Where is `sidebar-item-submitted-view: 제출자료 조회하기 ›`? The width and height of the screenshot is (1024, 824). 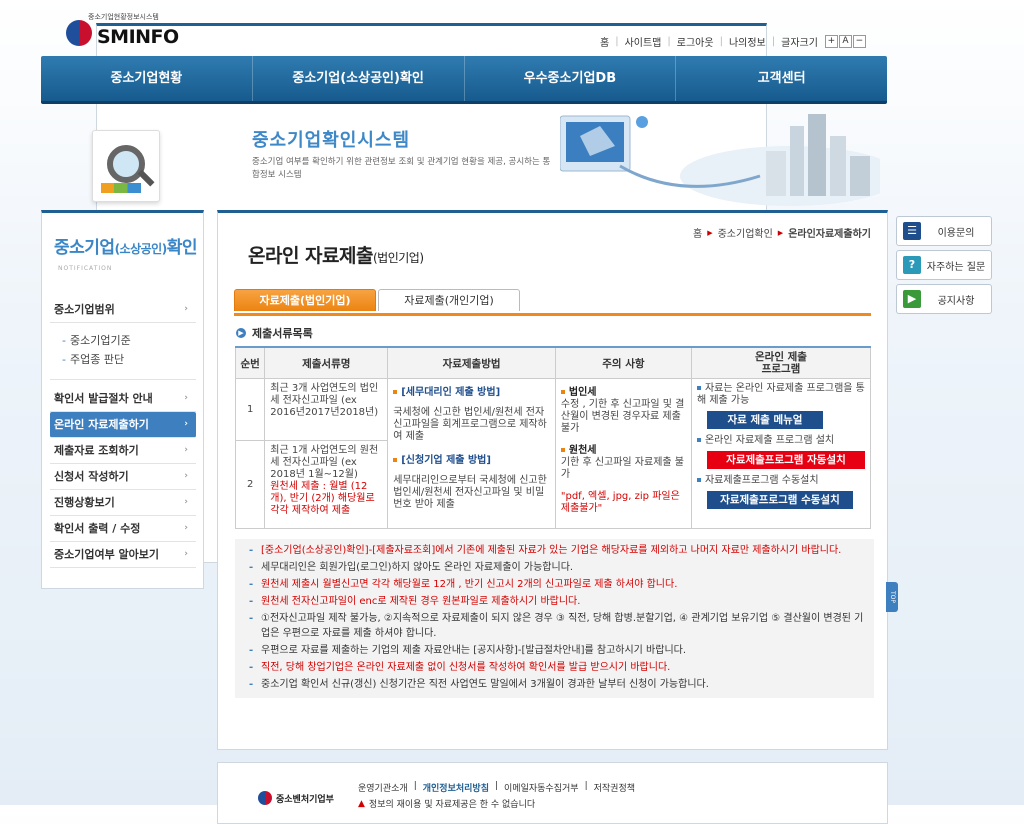
sidebar-item-submitted-view: 제출자료 조회하기 › is located at coordinates (123, 451).